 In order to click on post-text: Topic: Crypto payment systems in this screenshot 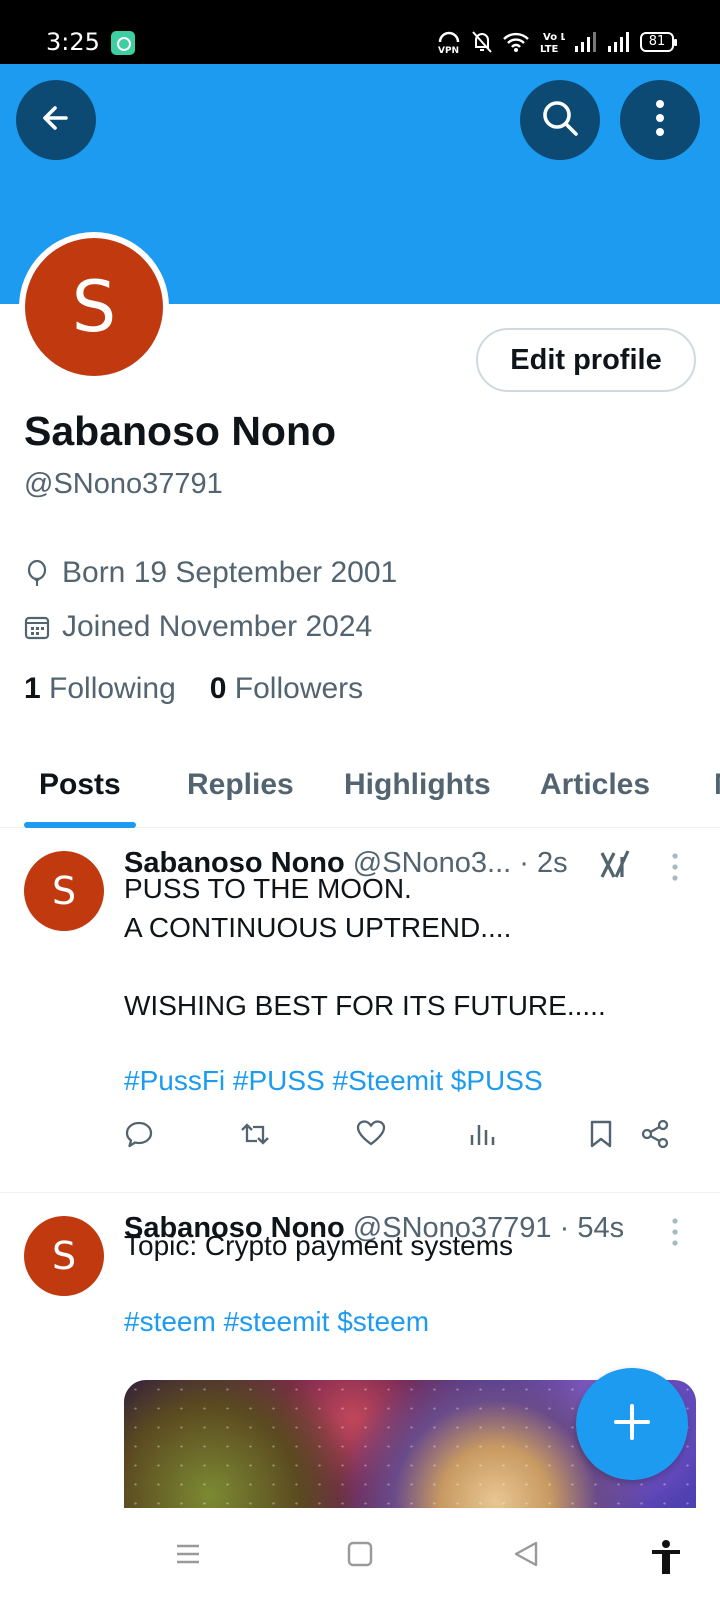, I will do `click(318, 1245)`.